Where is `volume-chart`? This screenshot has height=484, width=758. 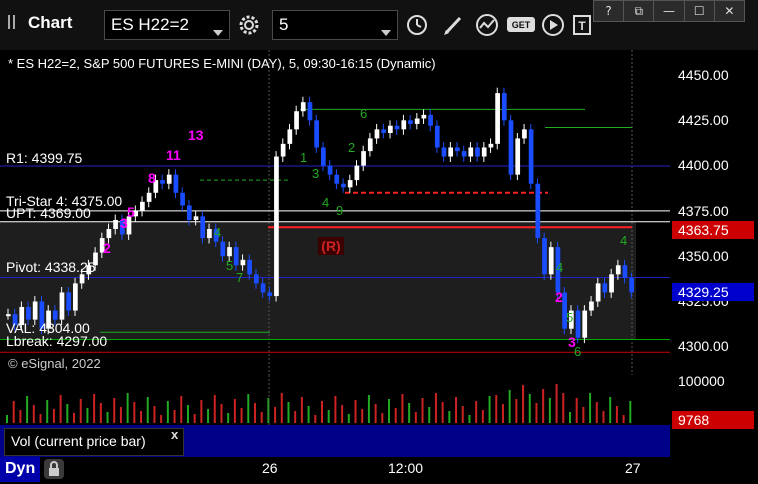
volume-chart is located at coordinates (335, 400).